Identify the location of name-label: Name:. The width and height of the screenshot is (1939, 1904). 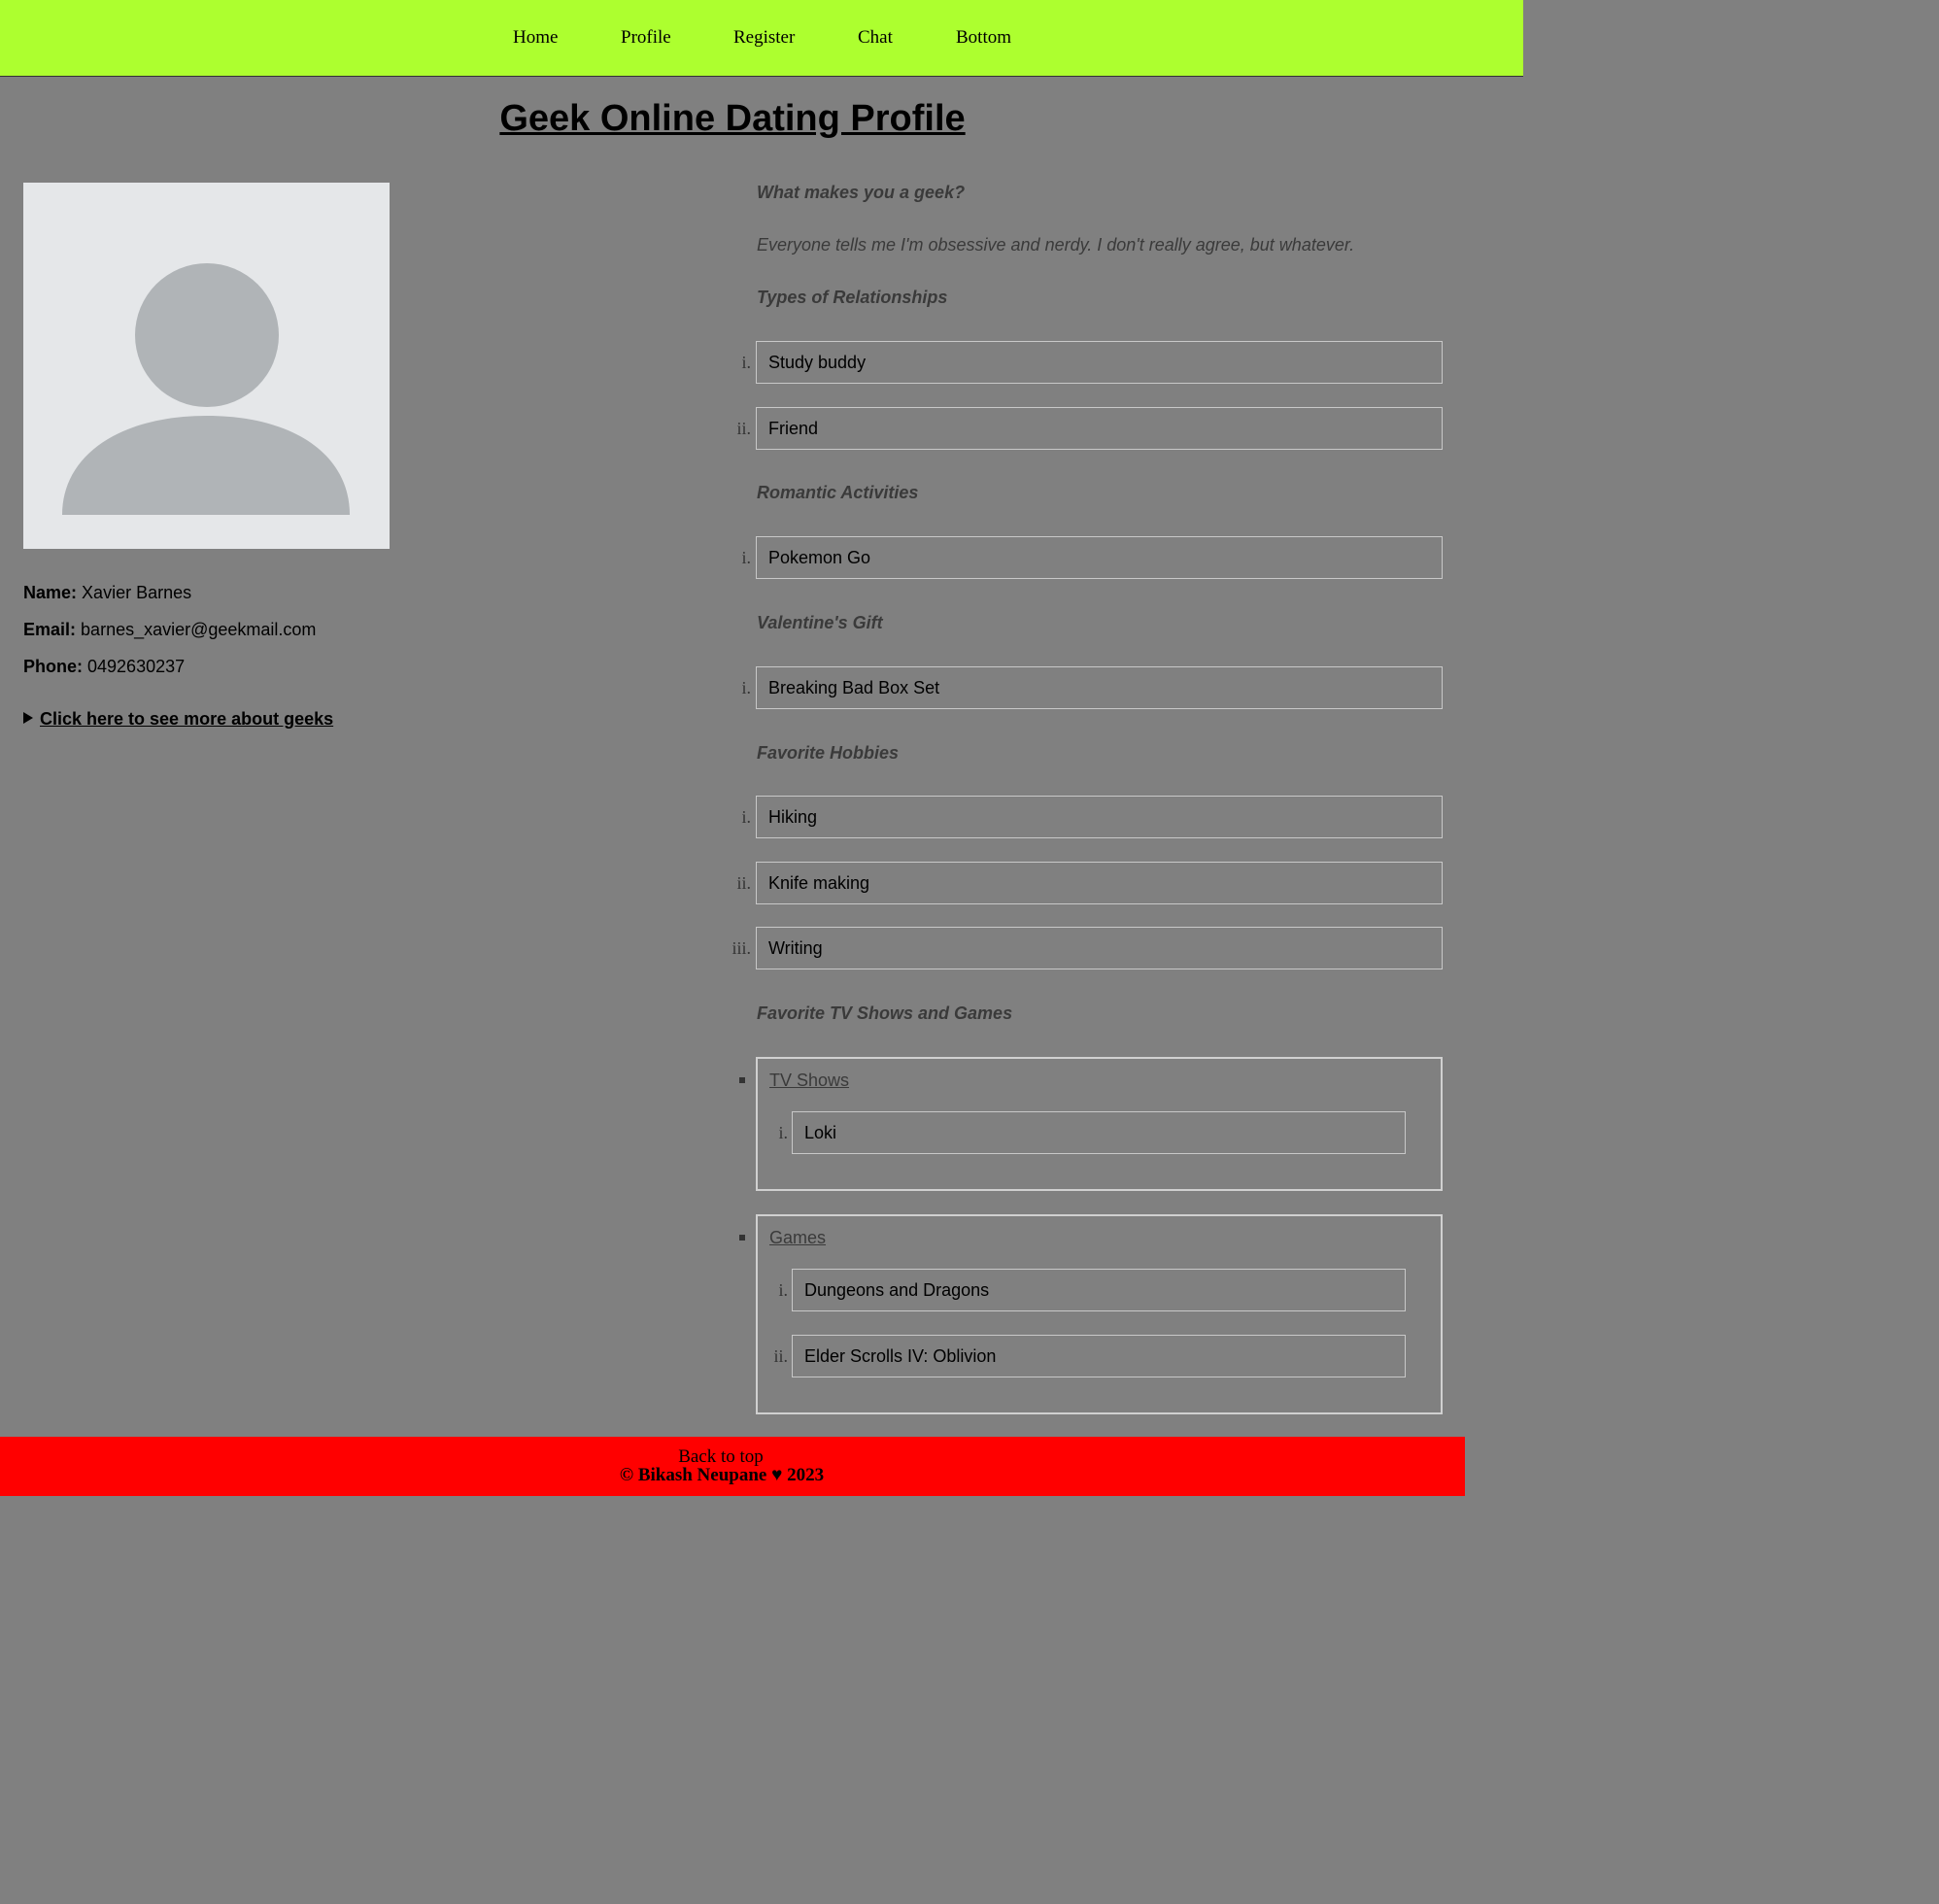
(51, 592).